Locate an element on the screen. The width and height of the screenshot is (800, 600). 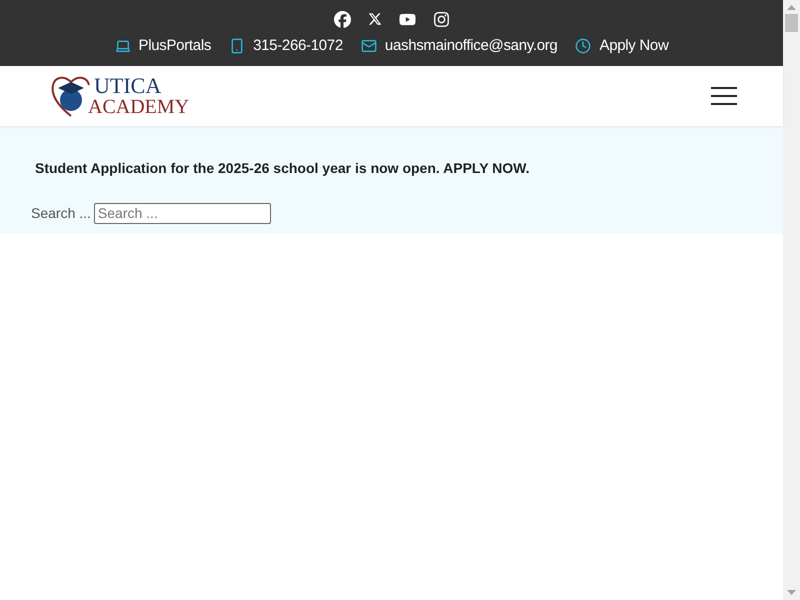
contact-link: uashsmainoffice@sany.org is located at coordinates (459, 46).